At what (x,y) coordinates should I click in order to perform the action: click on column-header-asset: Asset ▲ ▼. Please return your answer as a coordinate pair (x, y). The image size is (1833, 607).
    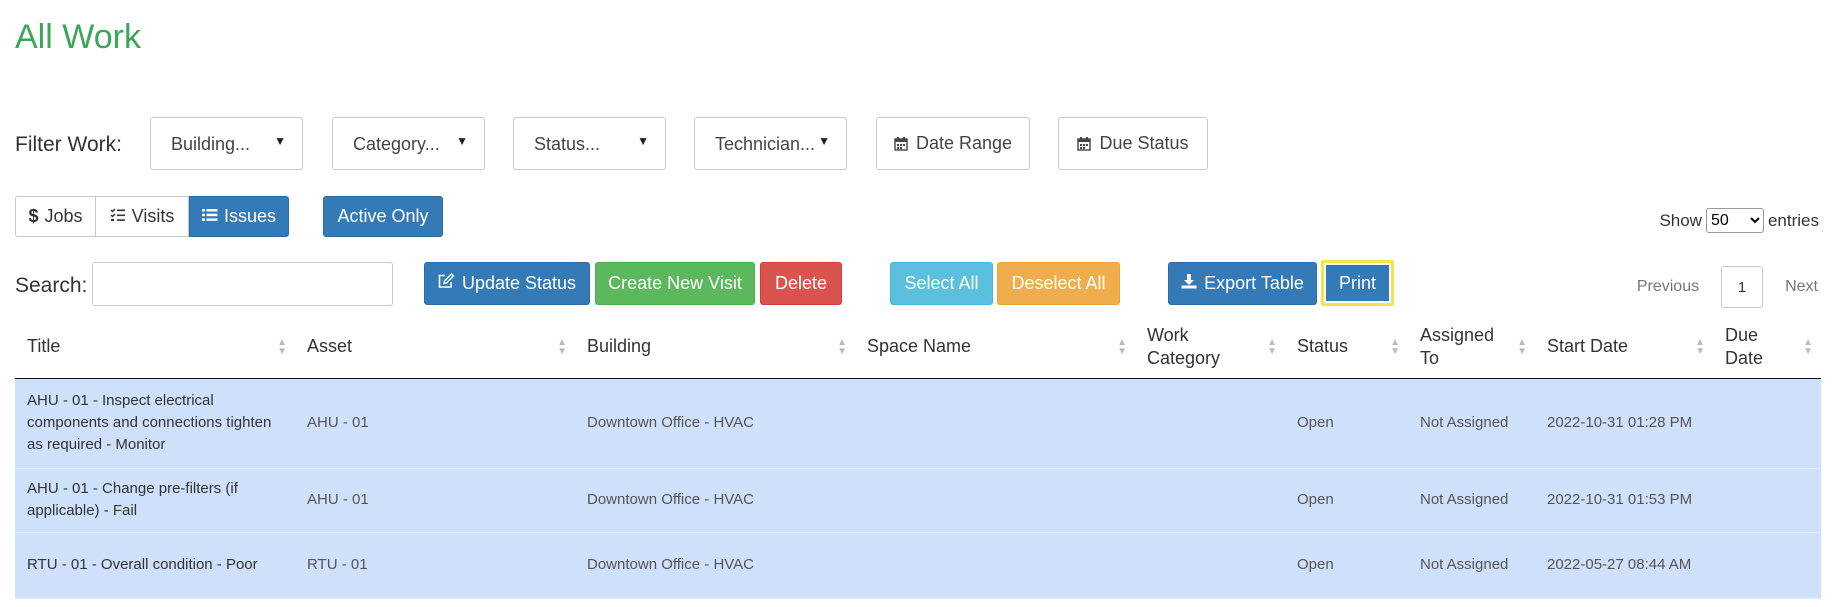
    Looking at the image, I should click on (435, 347).